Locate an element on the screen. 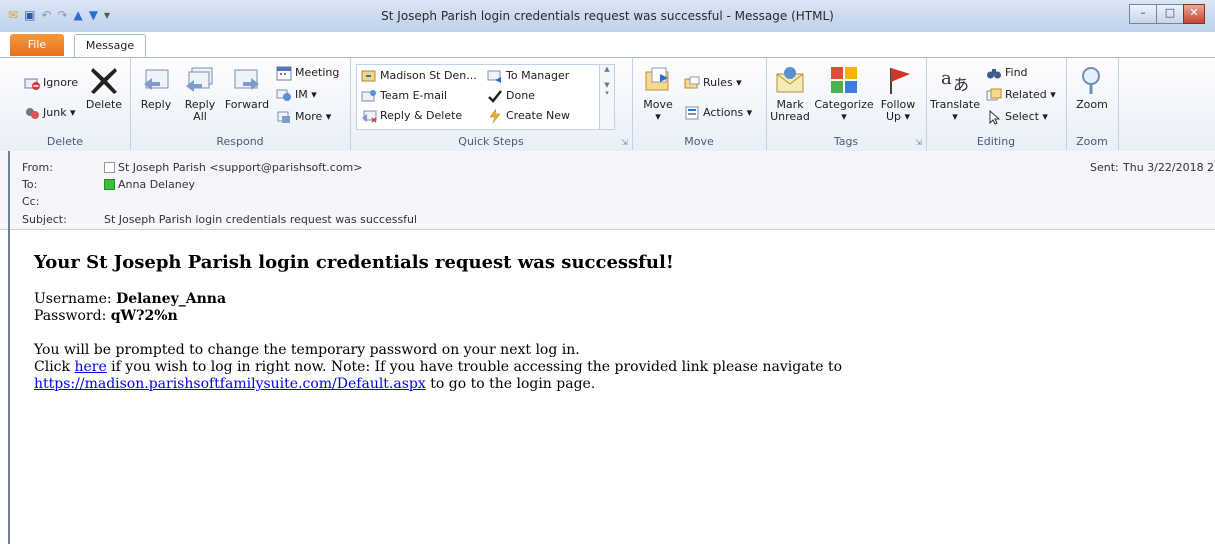  username-line: Username: Delaney_Anna is located at coordinates (619, 299).